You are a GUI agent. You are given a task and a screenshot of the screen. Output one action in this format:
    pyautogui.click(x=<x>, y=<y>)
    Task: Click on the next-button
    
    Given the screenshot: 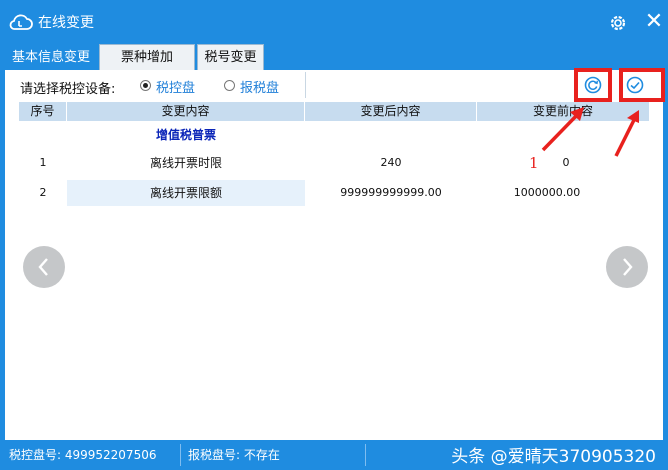 What is the action you would take?
    pyautogui.click(x=627, y=267)
    